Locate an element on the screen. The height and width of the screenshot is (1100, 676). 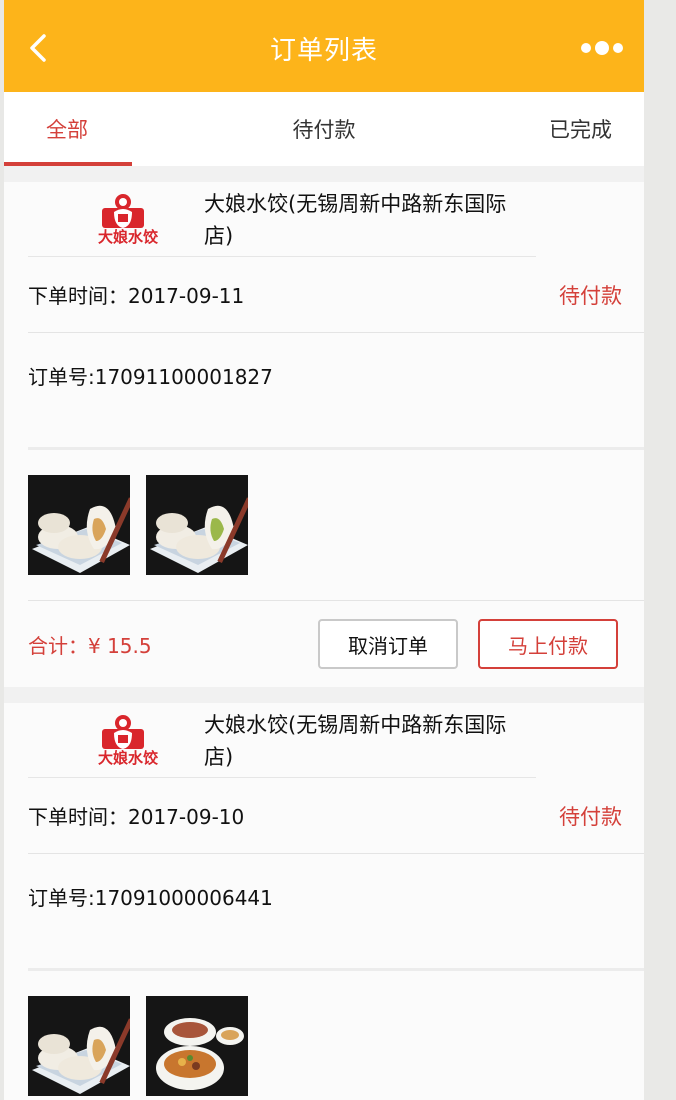
tab-completed: 已完成 is located at coordinates (580, 129).